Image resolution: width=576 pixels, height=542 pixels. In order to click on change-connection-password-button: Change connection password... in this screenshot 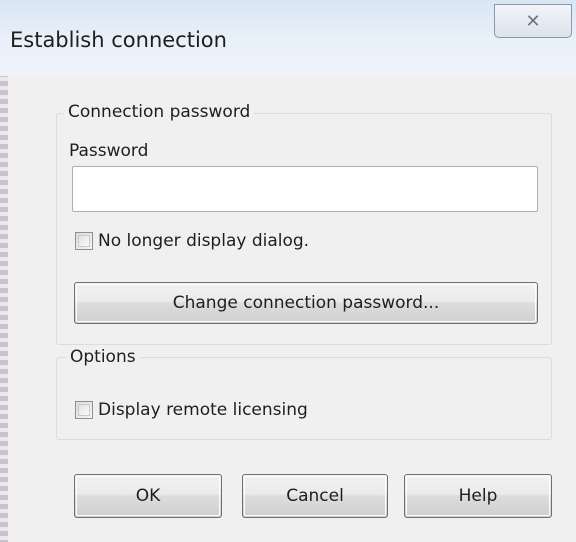, I will do `click(306, 303)`.